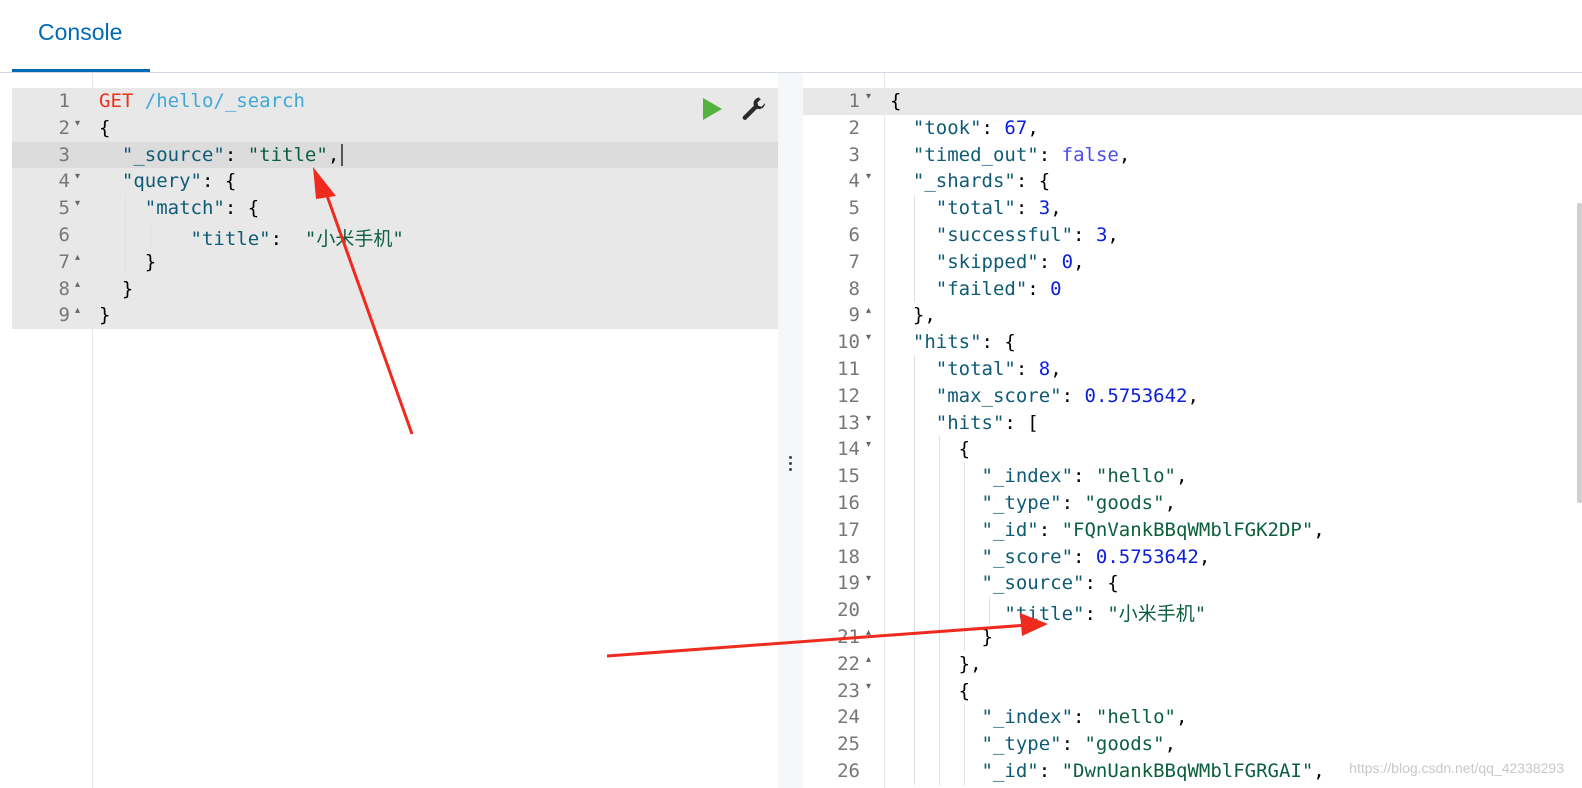 The width and height of the screenshot is (1582, 788). I want to click on code-line: 16 "_type": "goods",, so click(1192, 503).